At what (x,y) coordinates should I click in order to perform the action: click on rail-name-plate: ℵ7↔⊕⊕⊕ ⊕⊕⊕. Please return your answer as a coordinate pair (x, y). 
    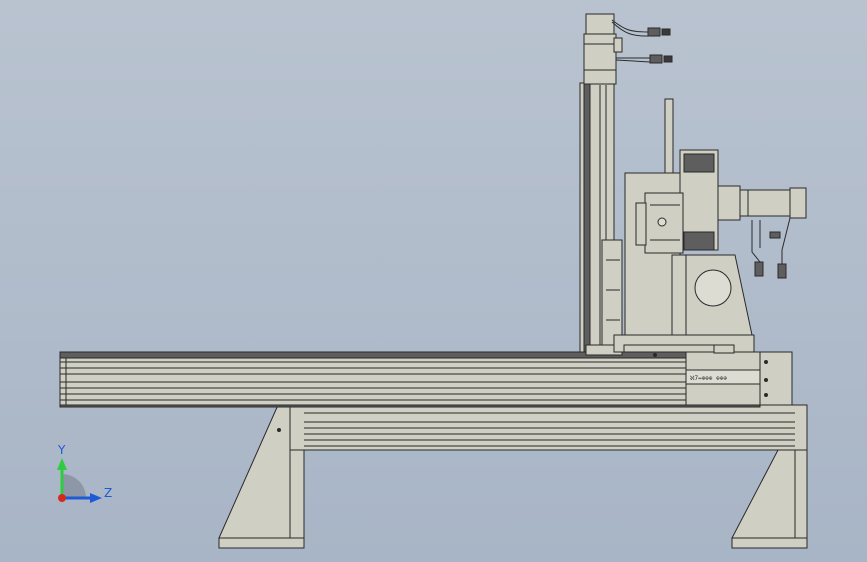
    Looking at the image, I should click on (708, 378).